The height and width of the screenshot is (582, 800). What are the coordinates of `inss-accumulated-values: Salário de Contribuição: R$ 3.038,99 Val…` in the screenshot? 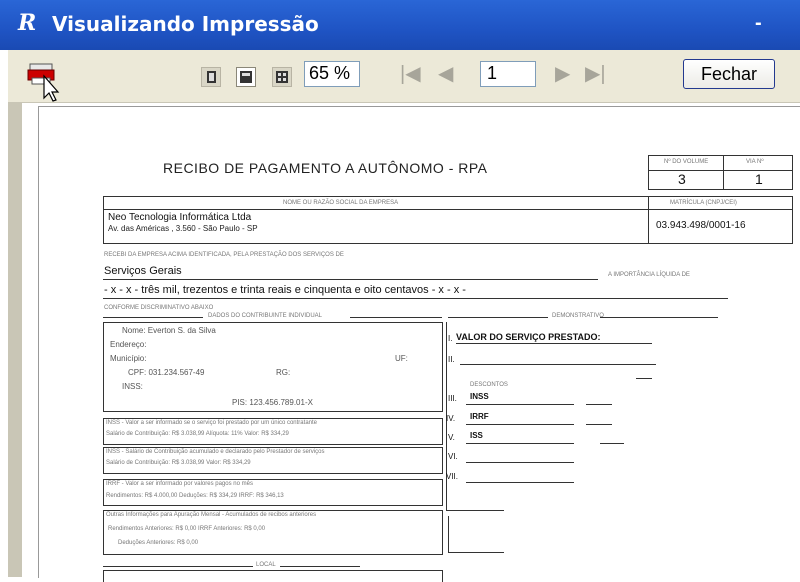 It's located at (178, 463).